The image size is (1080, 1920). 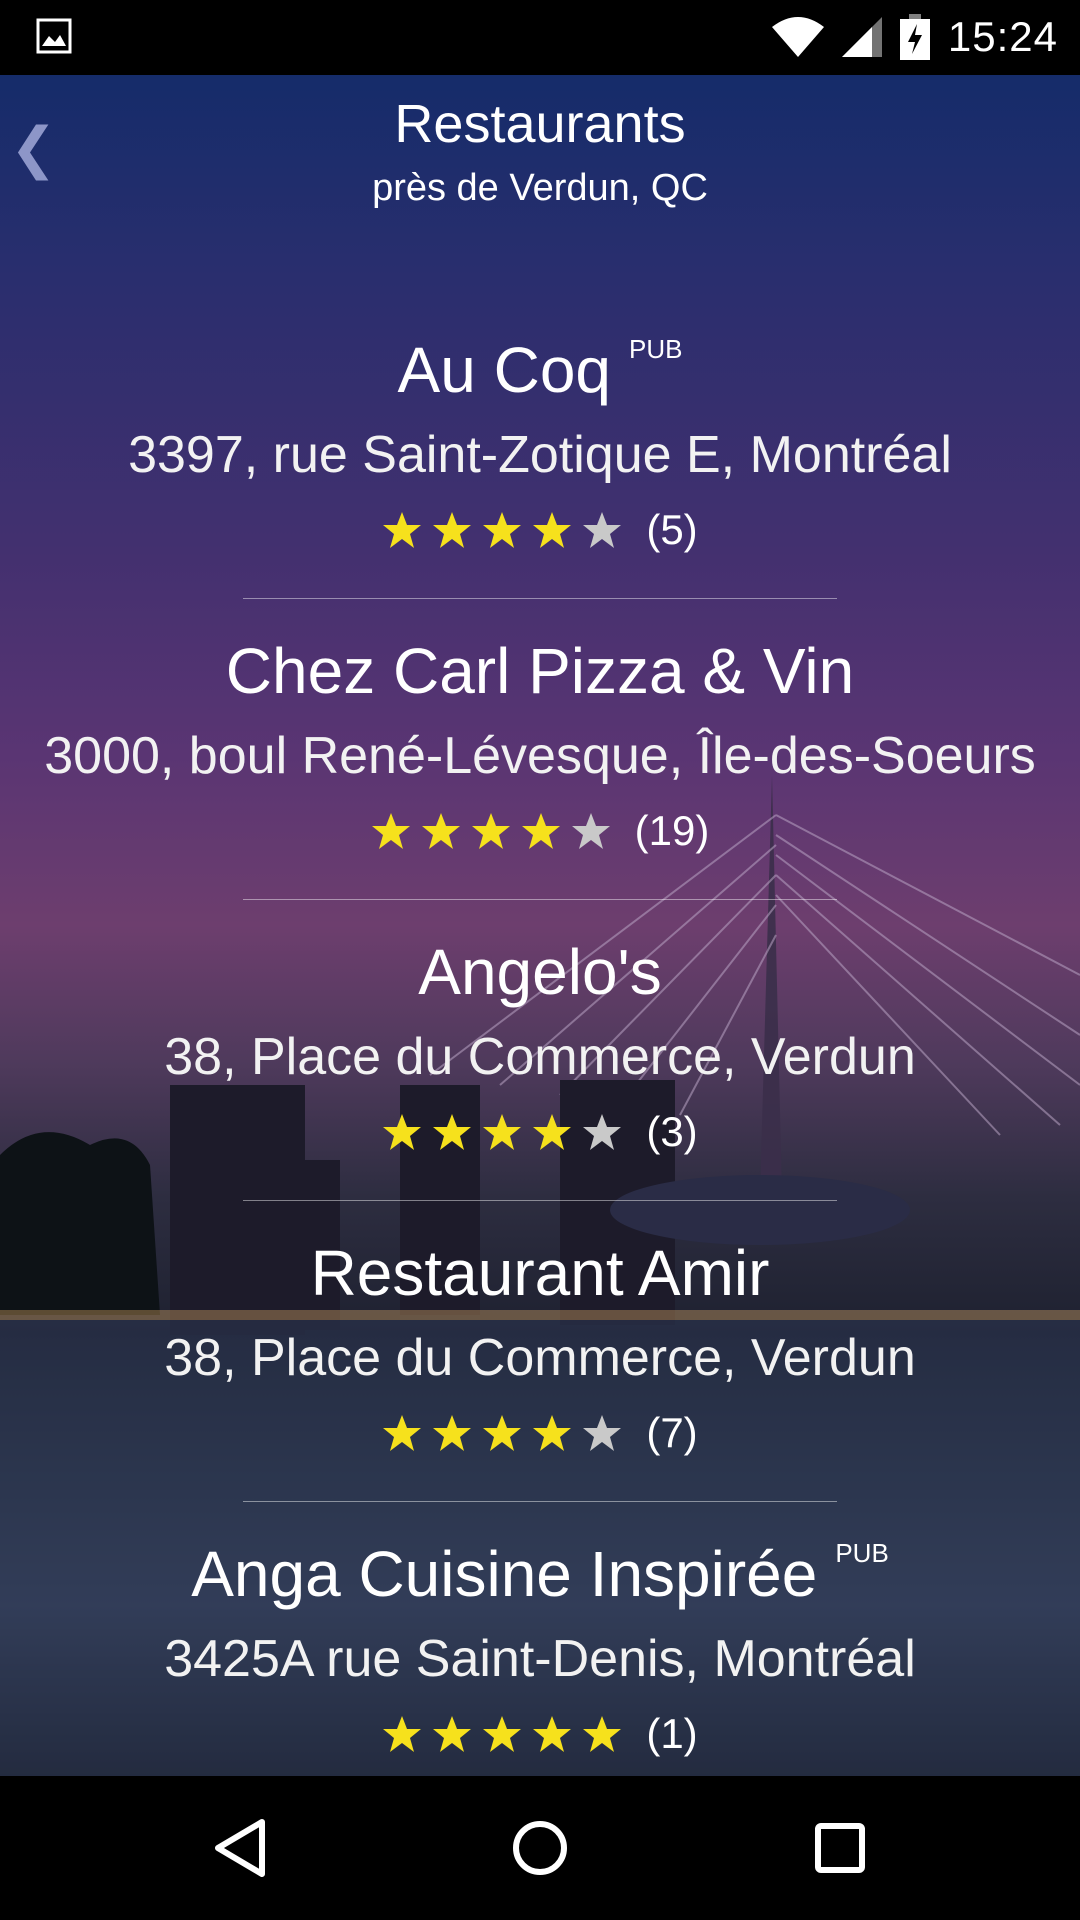 I want to click on gallery-notification-icon, so click(x=54, y=36).